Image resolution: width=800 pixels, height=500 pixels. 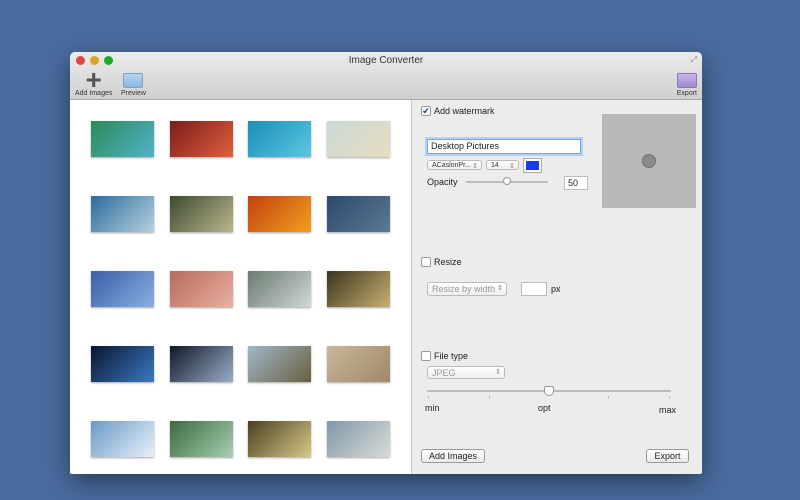 I want to click on file-type-label: File type, so click(x=451, y=356).